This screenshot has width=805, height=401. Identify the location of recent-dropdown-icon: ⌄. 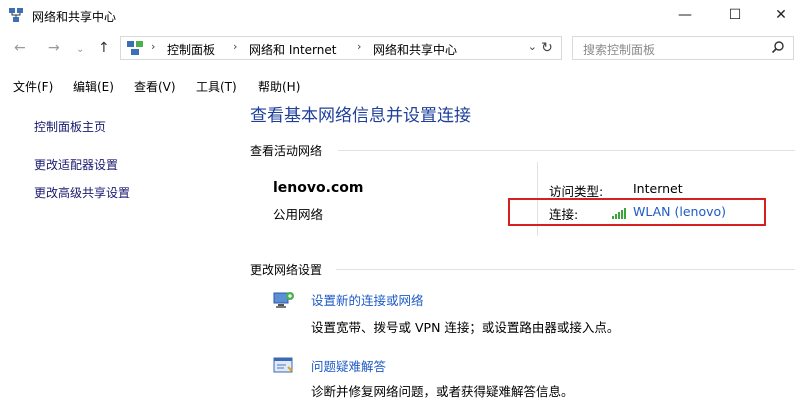
(80, 49).